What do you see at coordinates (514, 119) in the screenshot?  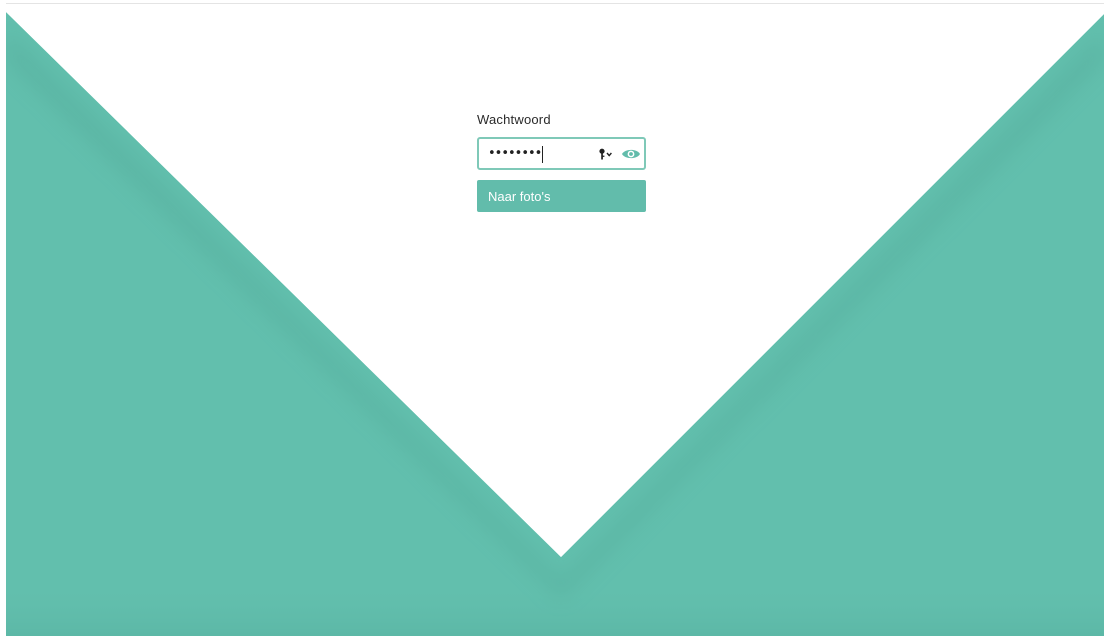 I see `password-label: Wachtwoord` at bounding box center [514, 119].